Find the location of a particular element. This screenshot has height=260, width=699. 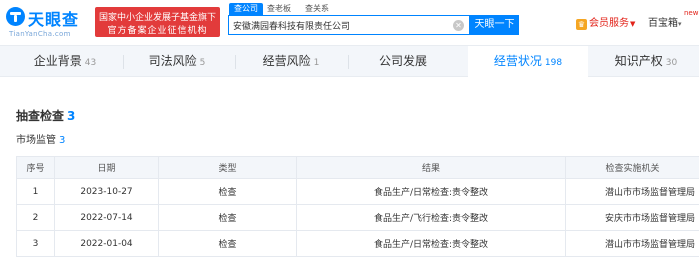

tab-label: 经营风险 is located at coordinates (286, 61).